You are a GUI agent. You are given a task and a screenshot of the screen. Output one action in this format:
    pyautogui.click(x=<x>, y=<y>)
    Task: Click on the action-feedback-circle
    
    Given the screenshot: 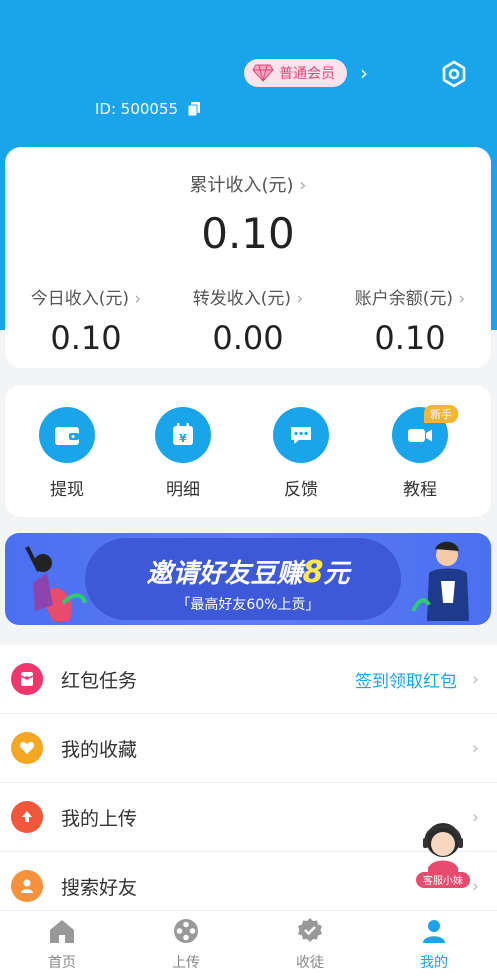 What is the action you would take?
    pyautogui.click(x=301, y=435)
    